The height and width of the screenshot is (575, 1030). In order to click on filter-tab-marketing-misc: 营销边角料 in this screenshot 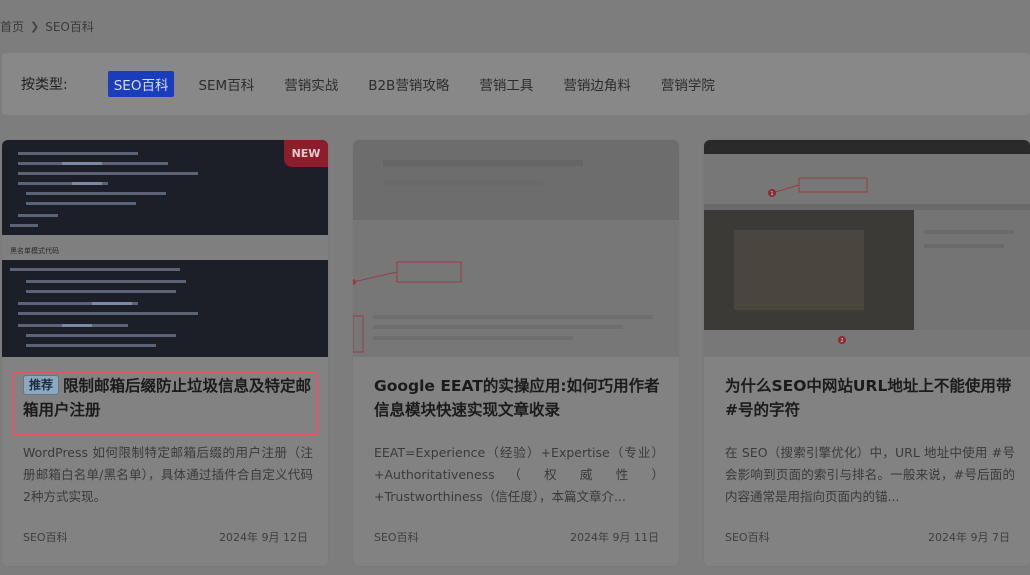, I will do `click(597, 84)`.